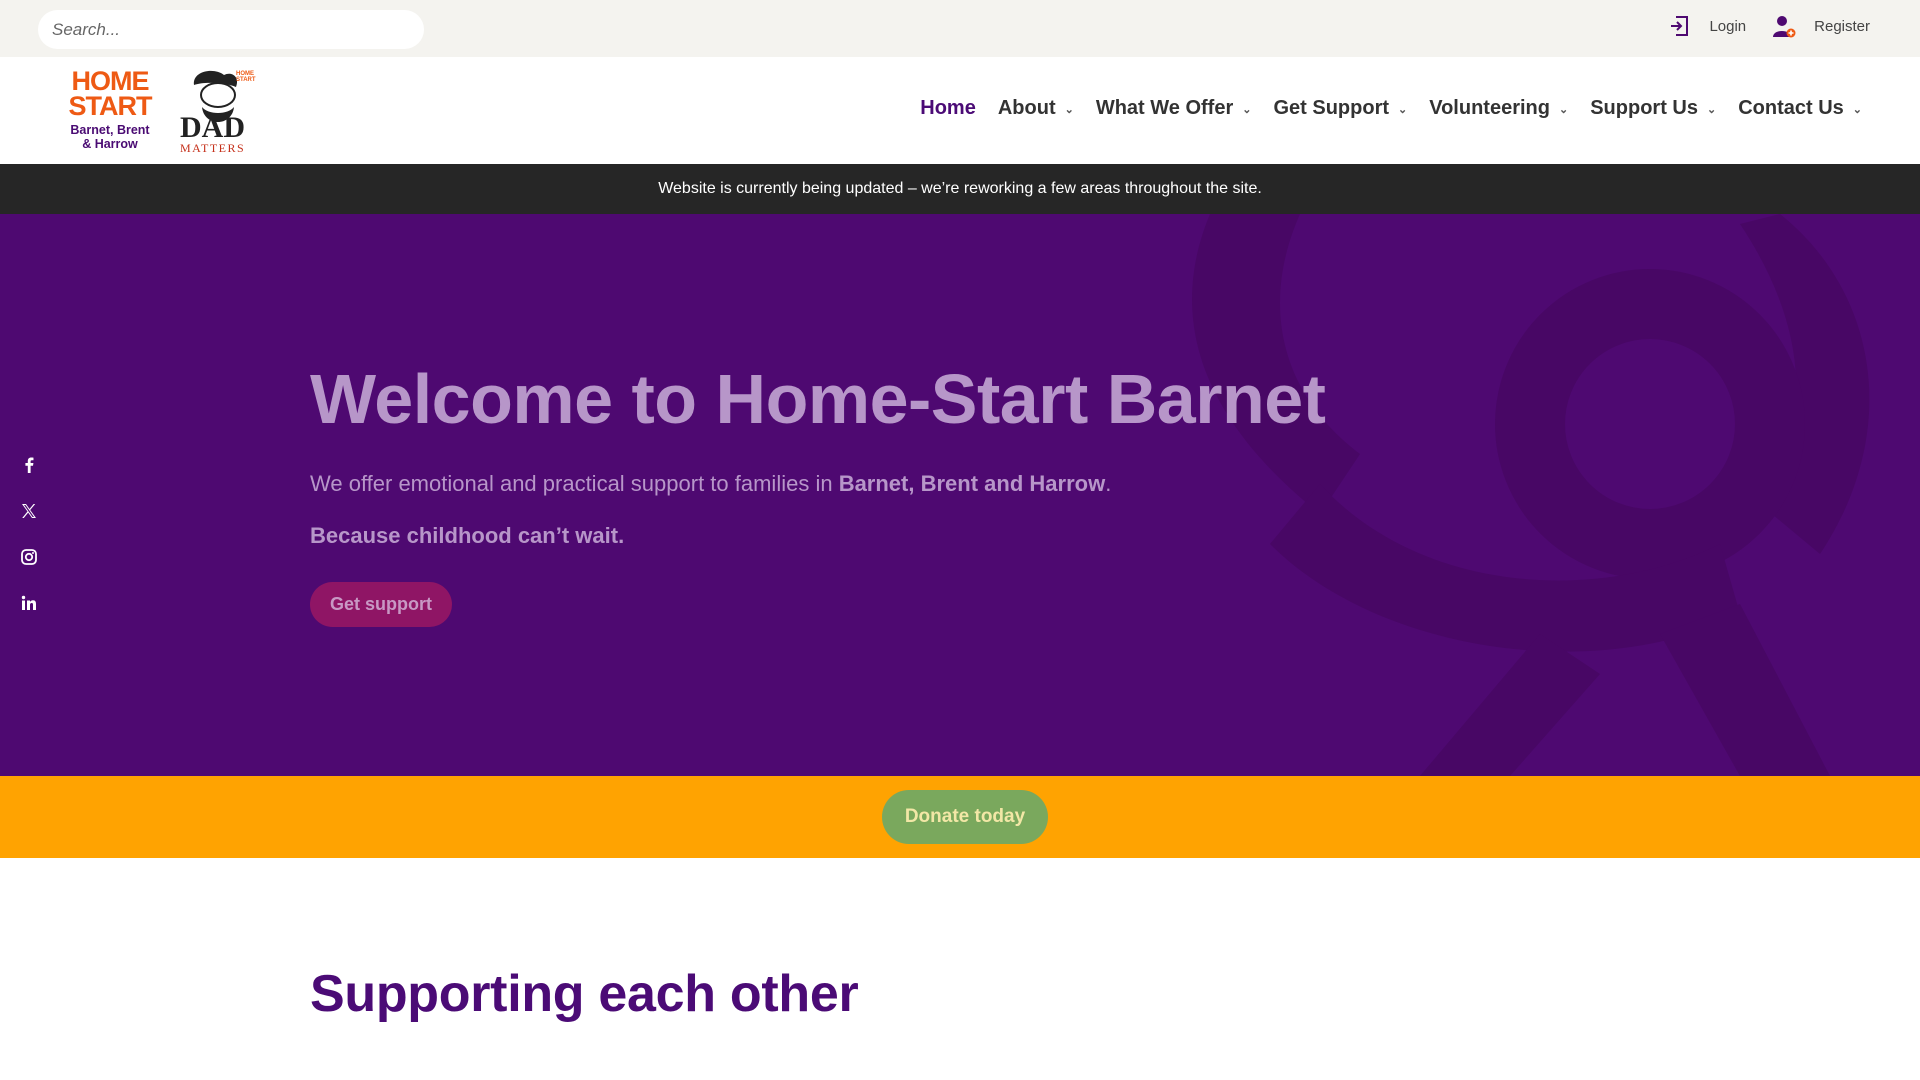  What do you see at coordinates (29, 557) in the screenshot?
I see `instagram-icon` at bounding box center [29, 557].